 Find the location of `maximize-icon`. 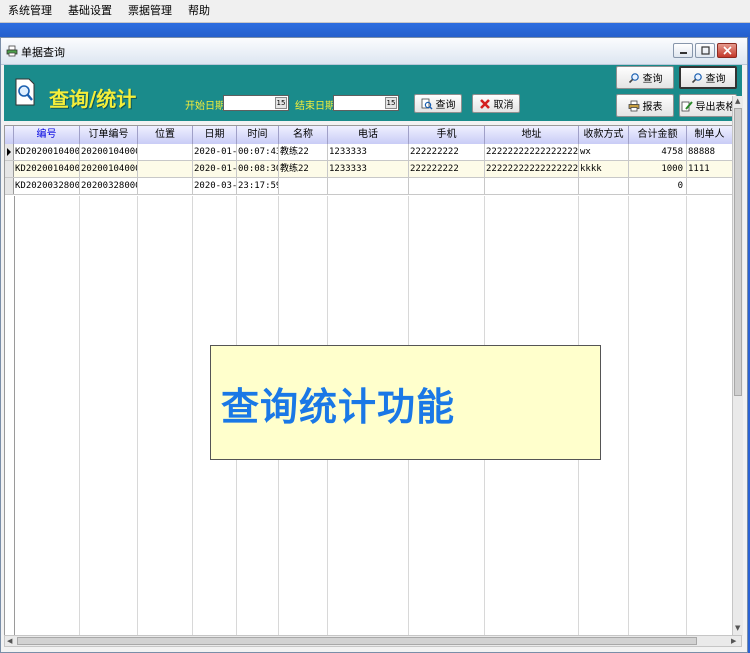

maximize-icon is located at coordinates (705, 50).